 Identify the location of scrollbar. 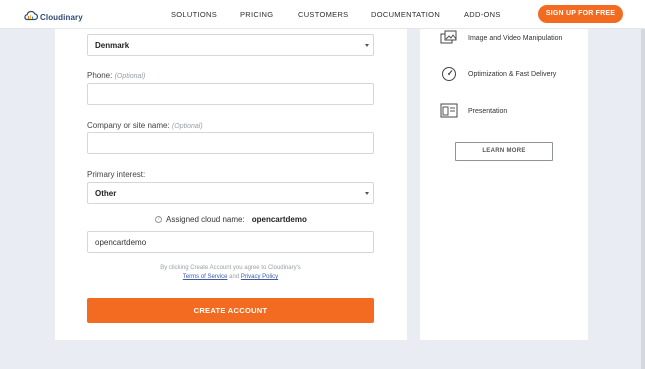
(643, 199).